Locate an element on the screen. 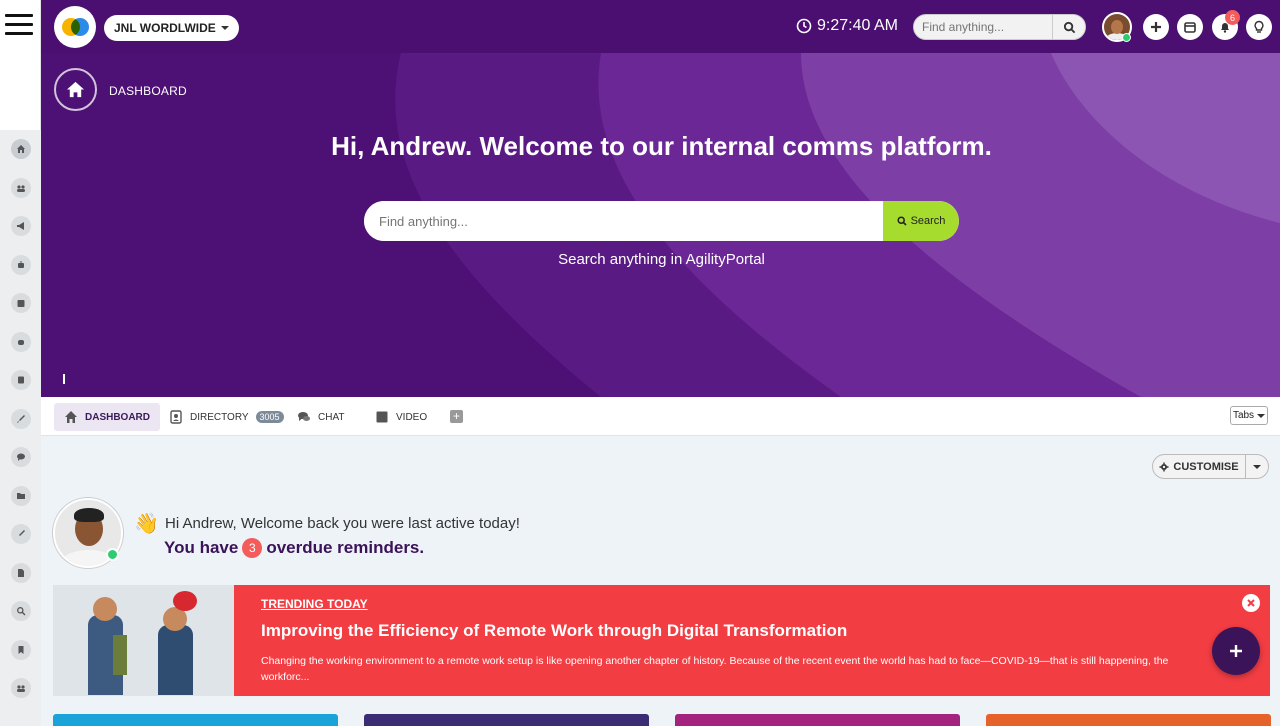  sidebar-item-people is located at coordinates (20, 188).